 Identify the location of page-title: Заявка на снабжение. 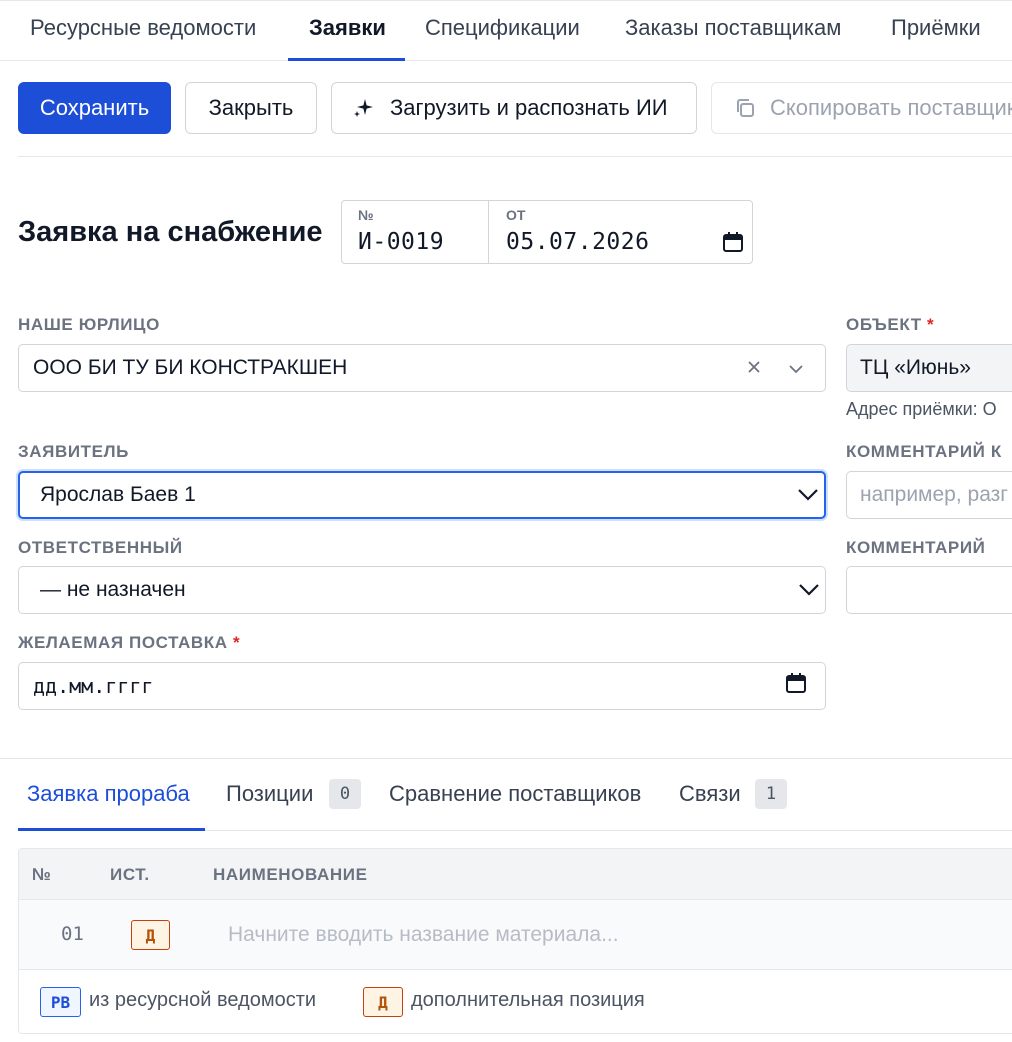
(170, 232).